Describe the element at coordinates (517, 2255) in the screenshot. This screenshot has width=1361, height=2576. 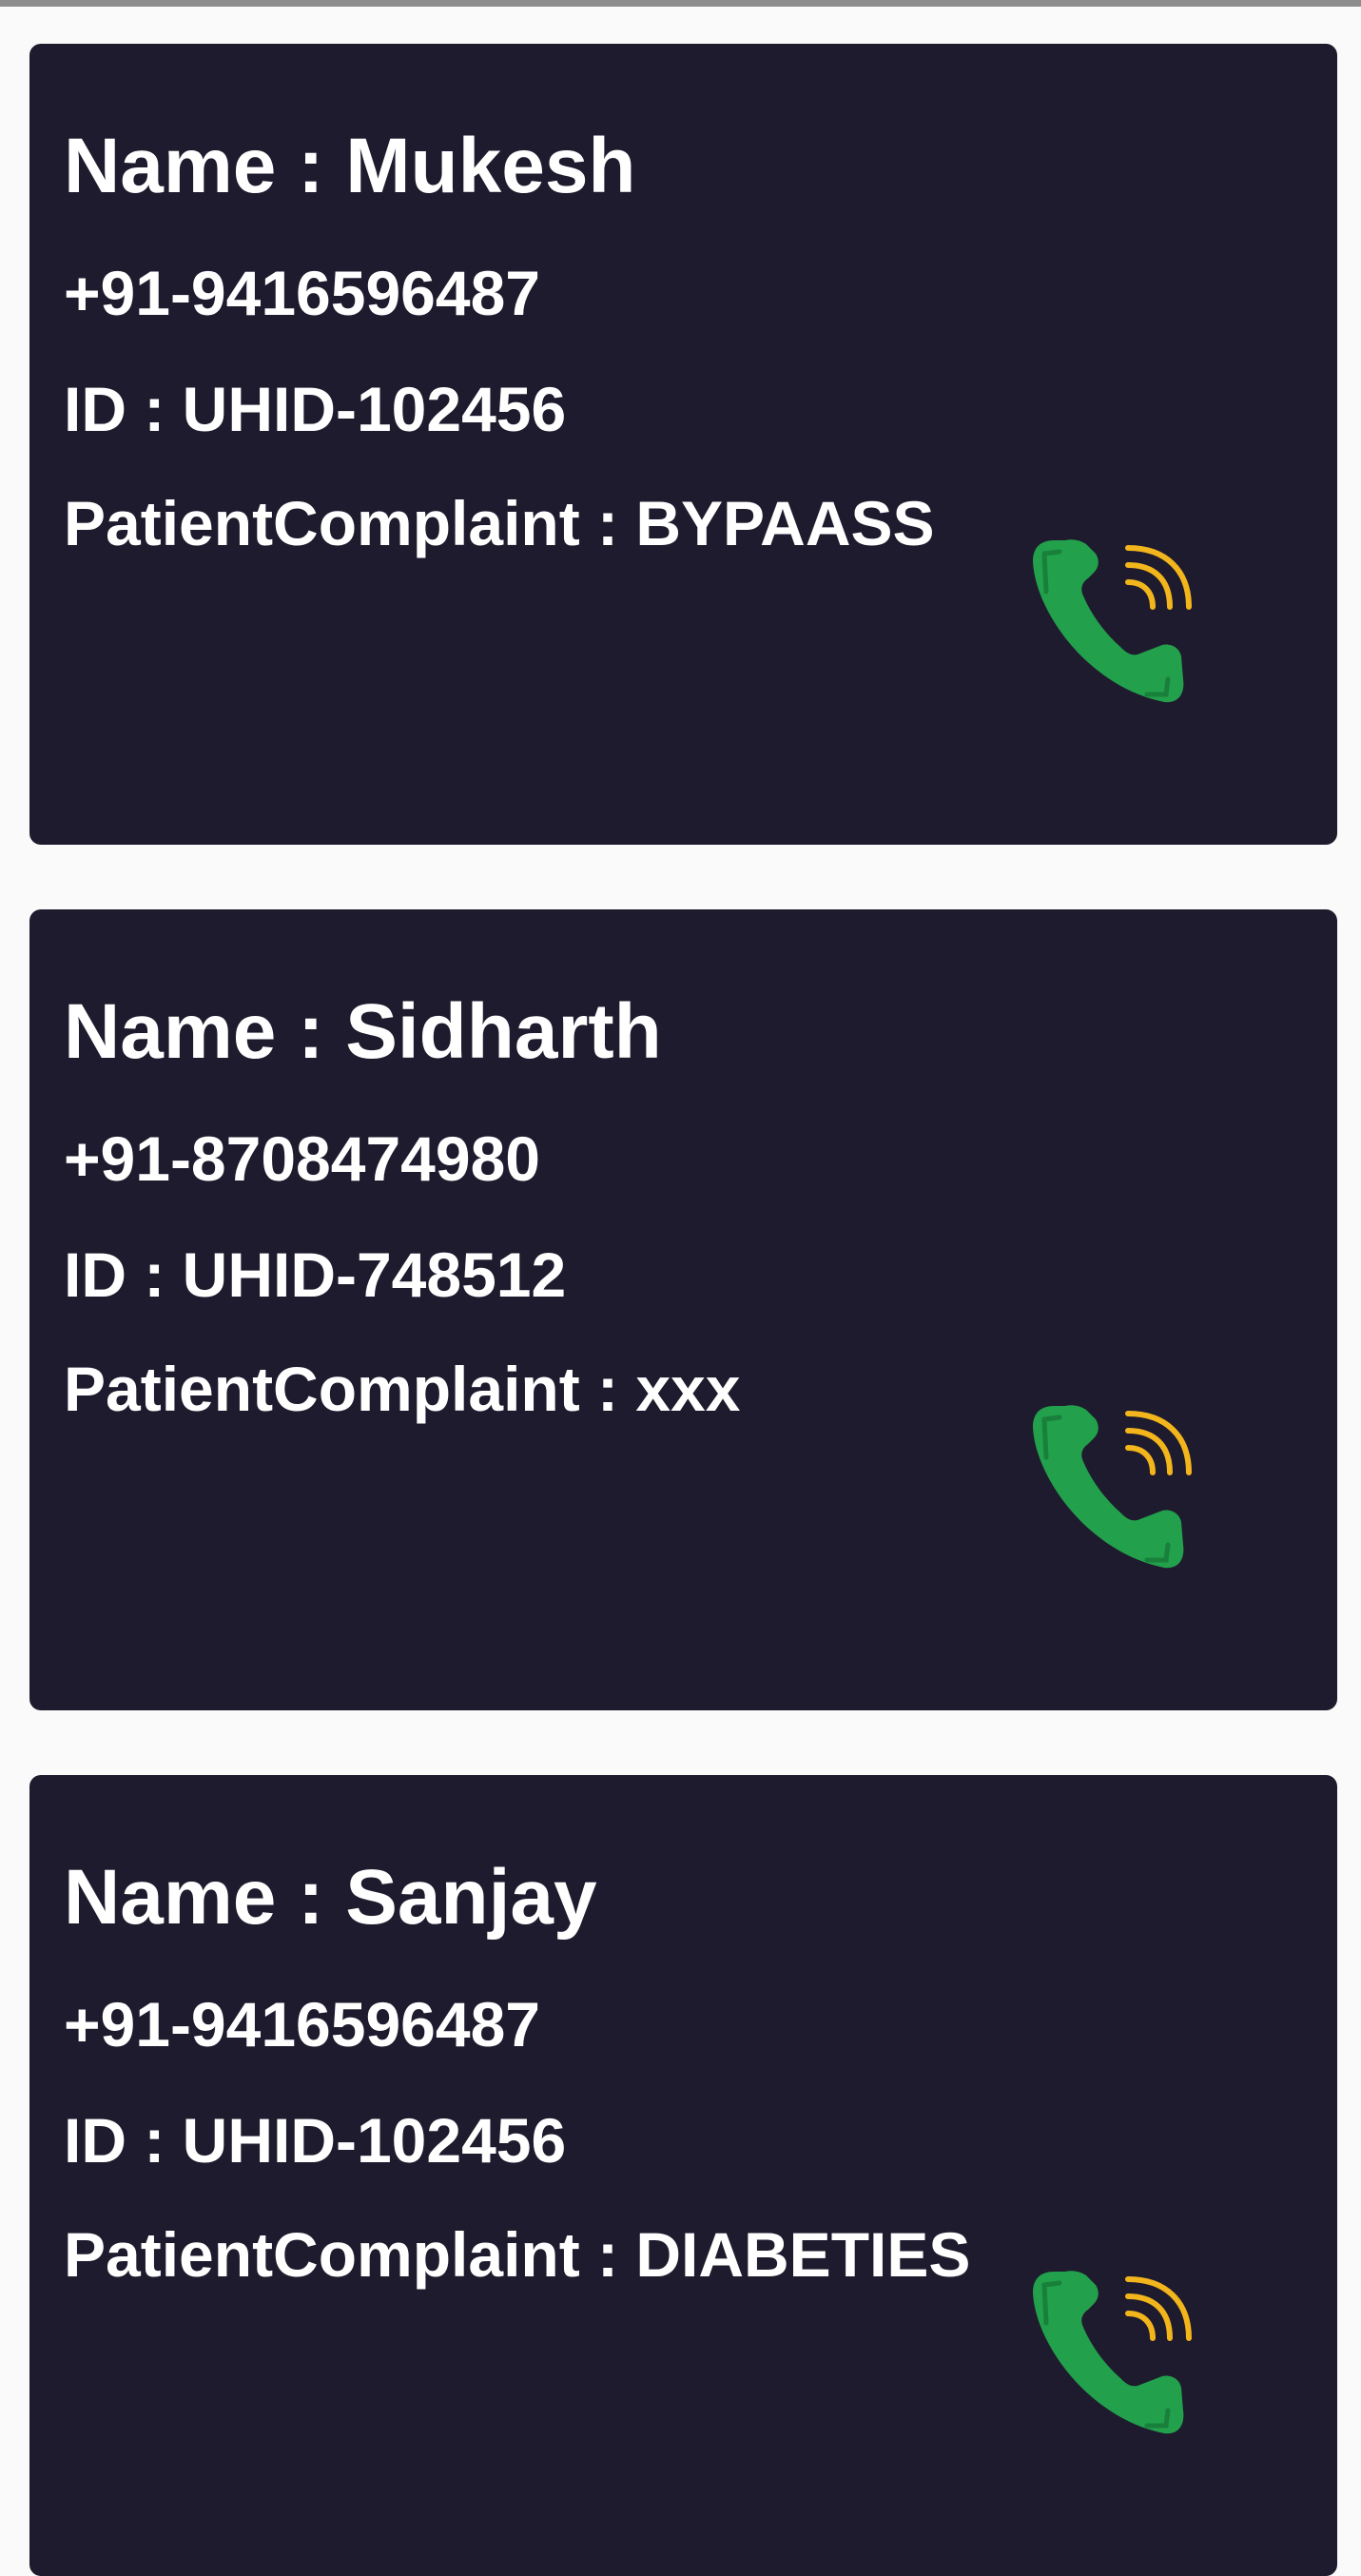
I see `patient-complaint: PatientComplaint : DIABETIES` at that location.